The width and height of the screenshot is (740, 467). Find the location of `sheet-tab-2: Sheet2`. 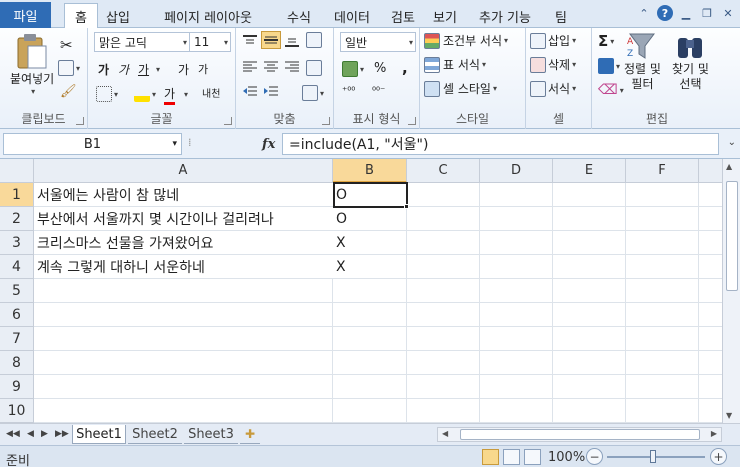

sheet-tab-2: Sheet2 is located at coordinates (155, 434).